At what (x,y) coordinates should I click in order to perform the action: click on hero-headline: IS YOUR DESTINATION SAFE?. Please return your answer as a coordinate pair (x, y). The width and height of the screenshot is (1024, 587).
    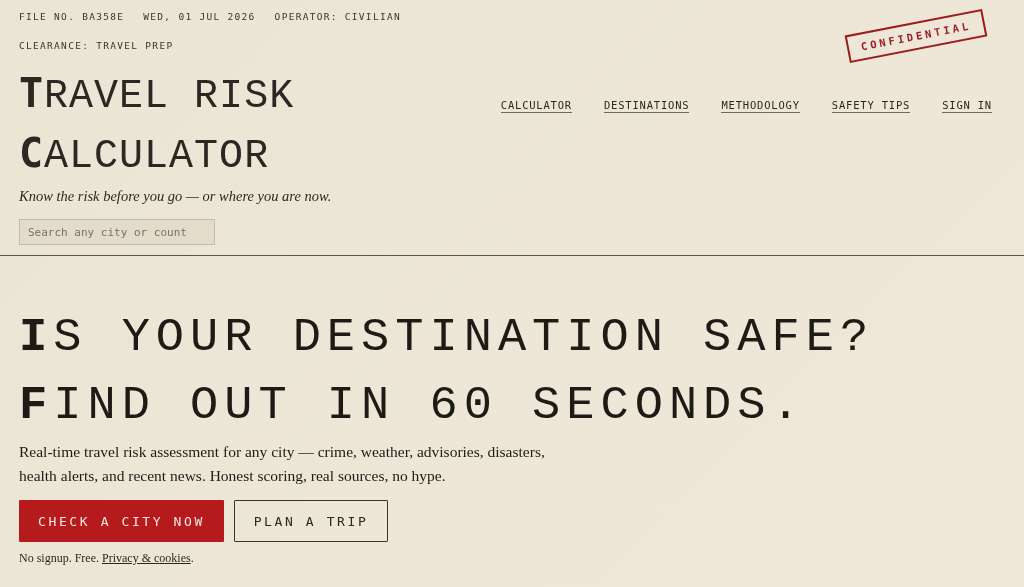
    Looking at the image, I should click on (447, 338).